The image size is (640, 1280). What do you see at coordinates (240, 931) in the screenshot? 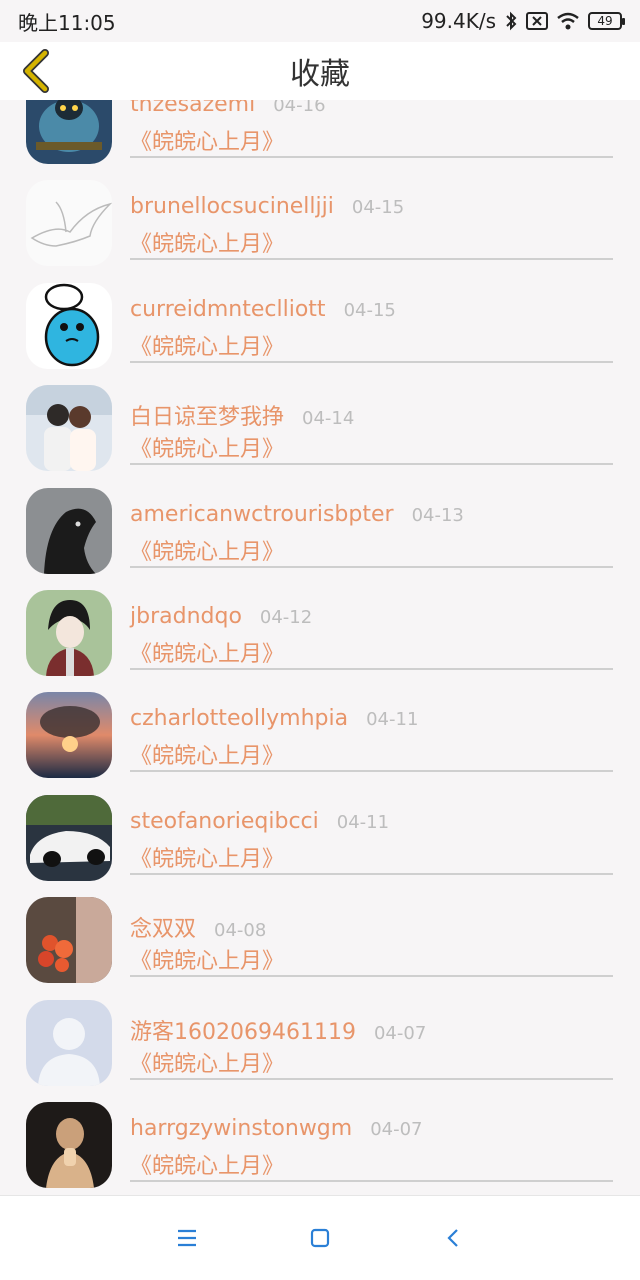
I see `date: 04-08` at bounding box center [240, 931].